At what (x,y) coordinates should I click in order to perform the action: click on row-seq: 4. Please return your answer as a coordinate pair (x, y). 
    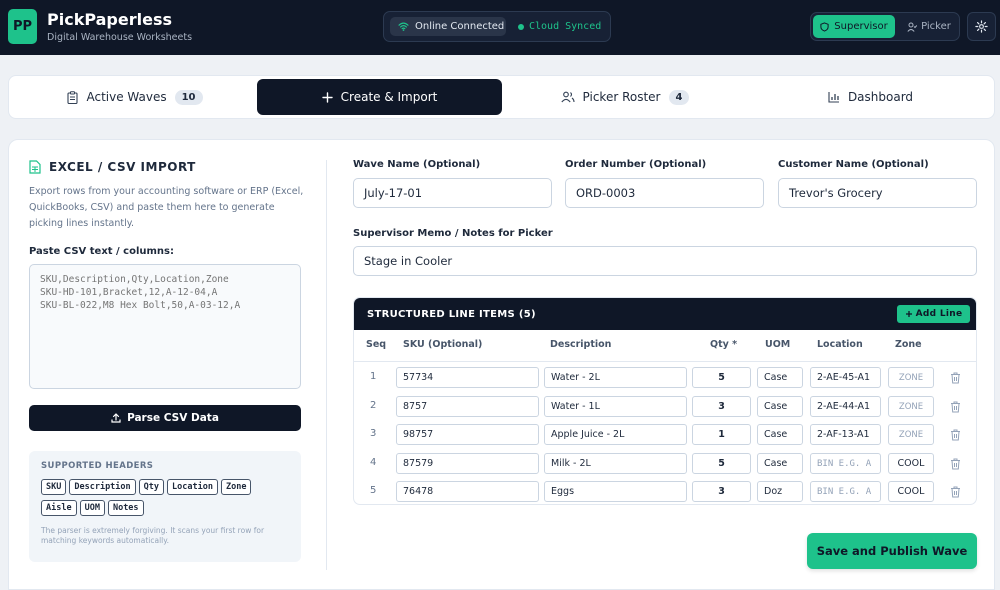
    Looking at the image, I should click on (373, 462).